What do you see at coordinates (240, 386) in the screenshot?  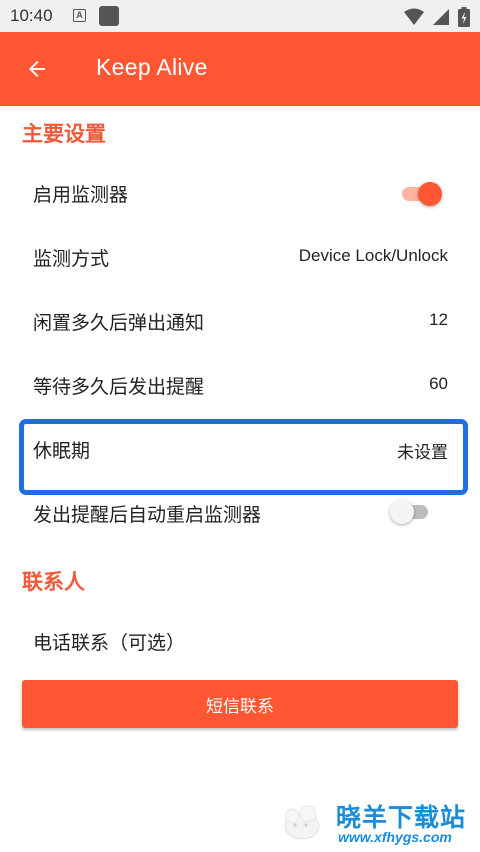 I see `pref-wait-alert: 等待多久后发出提醒 60` at bounding box center [240, 386].